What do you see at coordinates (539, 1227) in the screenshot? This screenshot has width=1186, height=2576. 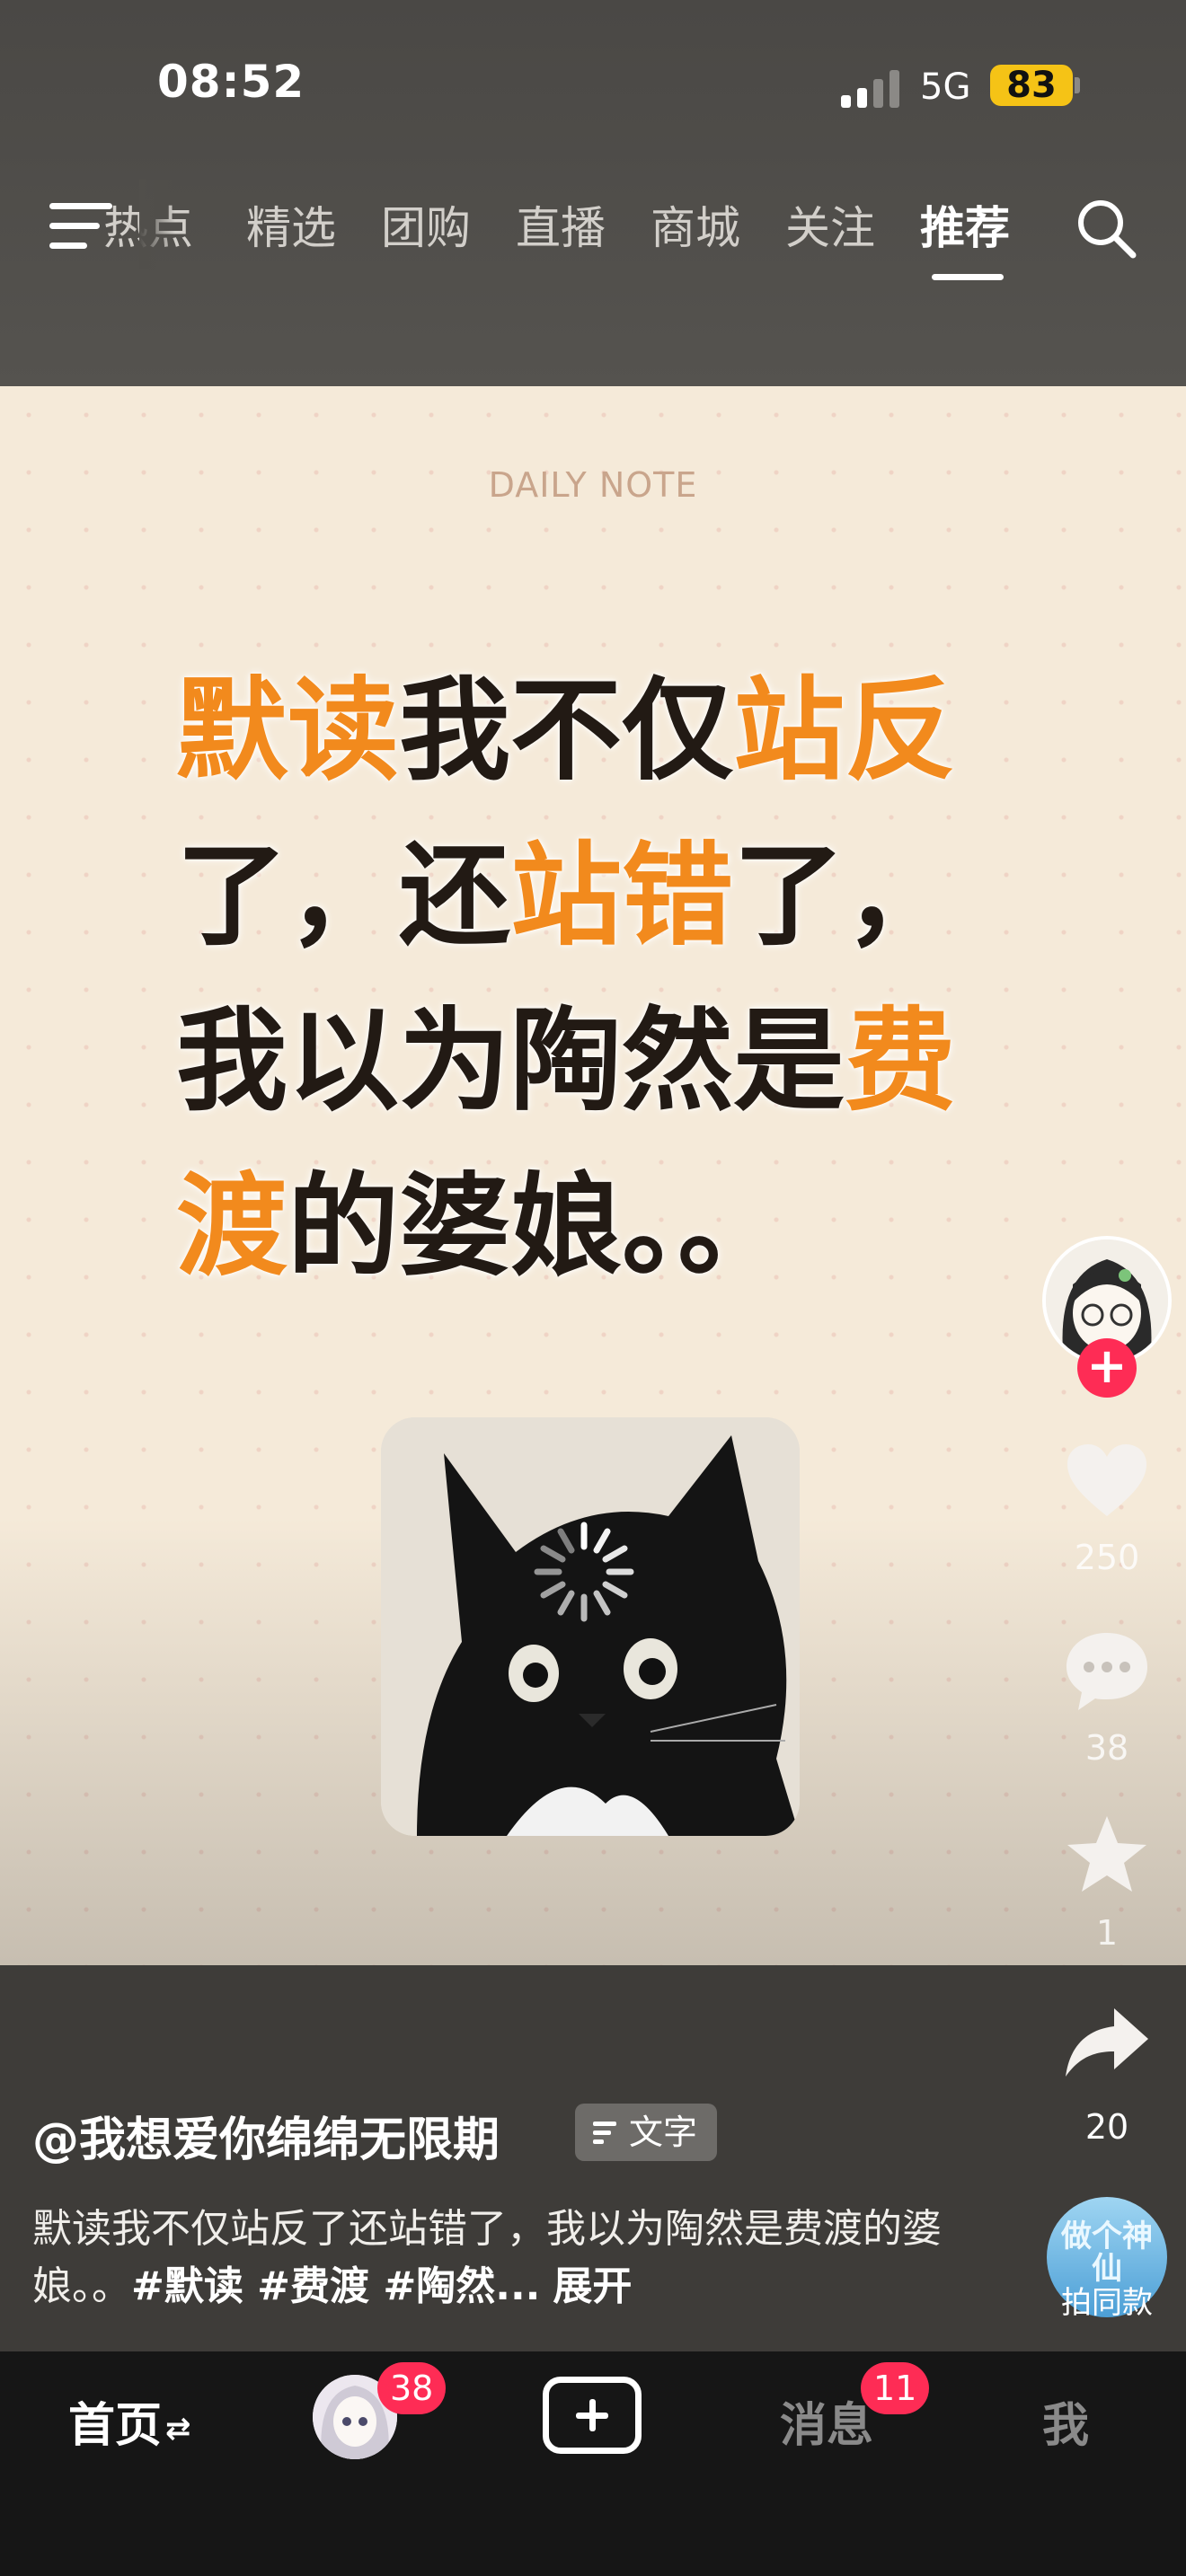 I see `headline-part: 的婆娘。。` at bounding box center [539, 1227].